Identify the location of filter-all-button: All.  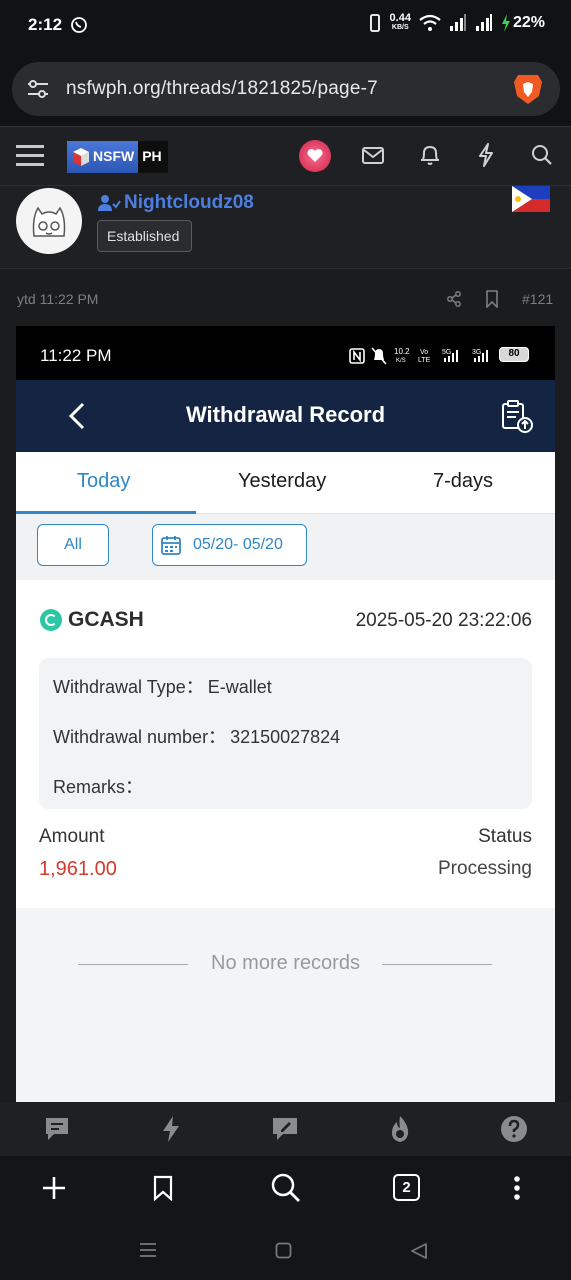
(73, 545).